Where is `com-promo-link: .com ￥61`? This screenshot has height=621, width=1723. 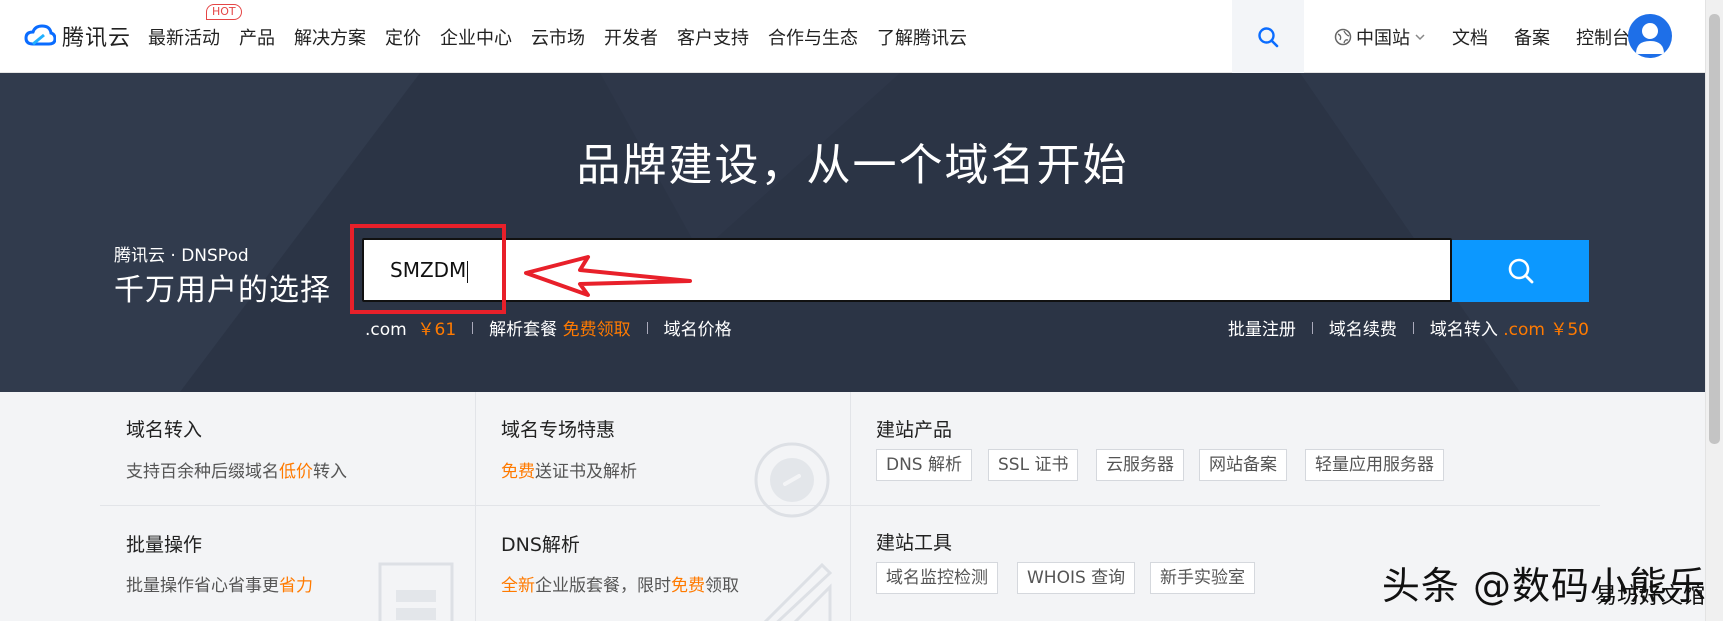 com-promo-link: .com ￥61 is located at coordinates (410, 327).